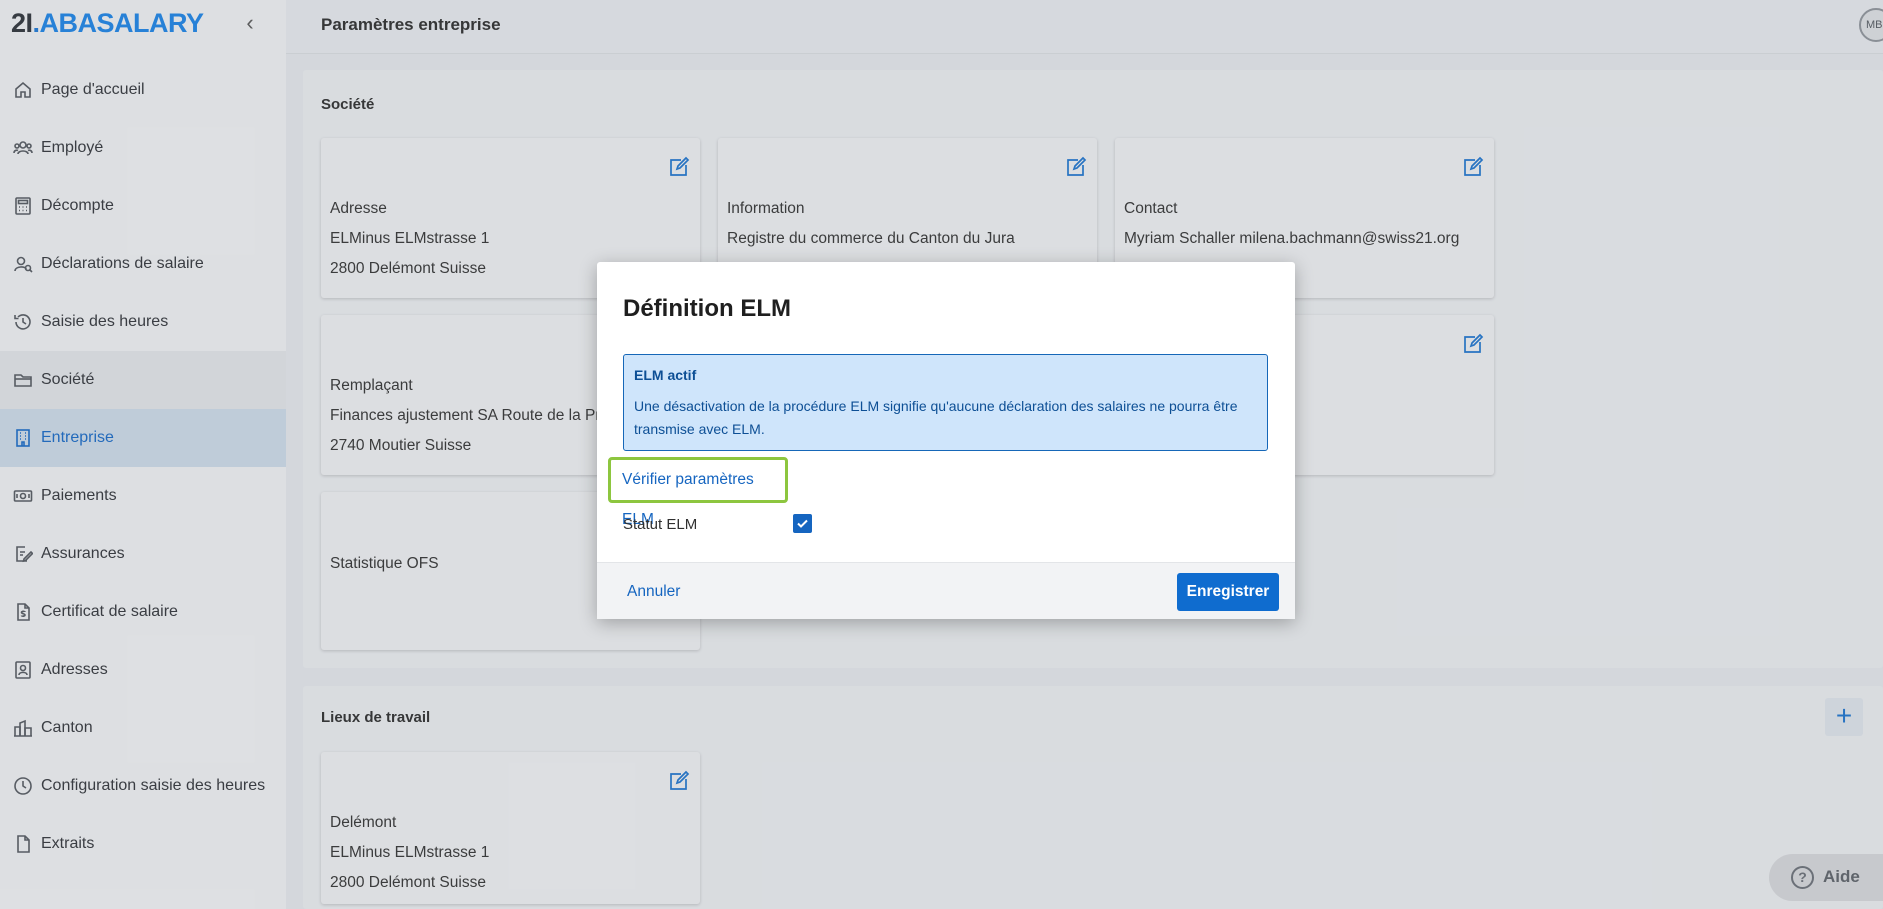 This screenshot has width=1883, height=909. What do you see at coordinates (653, 592) in the screenshot?
I see `cancel-button: Annuler` at bounding box center [653, 592].